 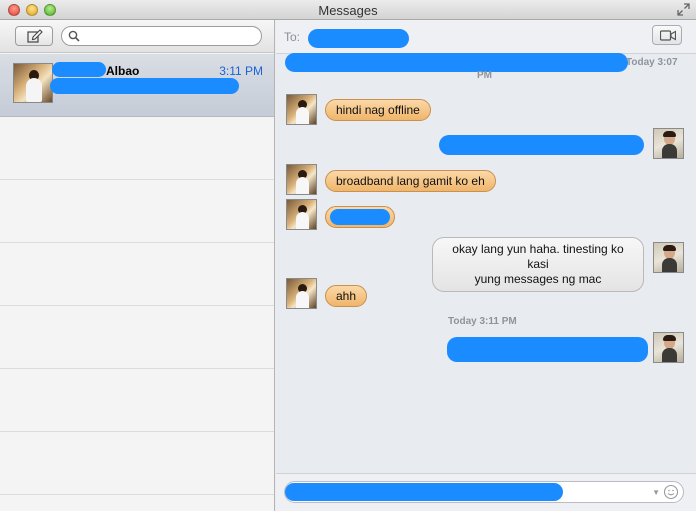 I want to click on title-bar: Messages, so click(x=348, y=10).